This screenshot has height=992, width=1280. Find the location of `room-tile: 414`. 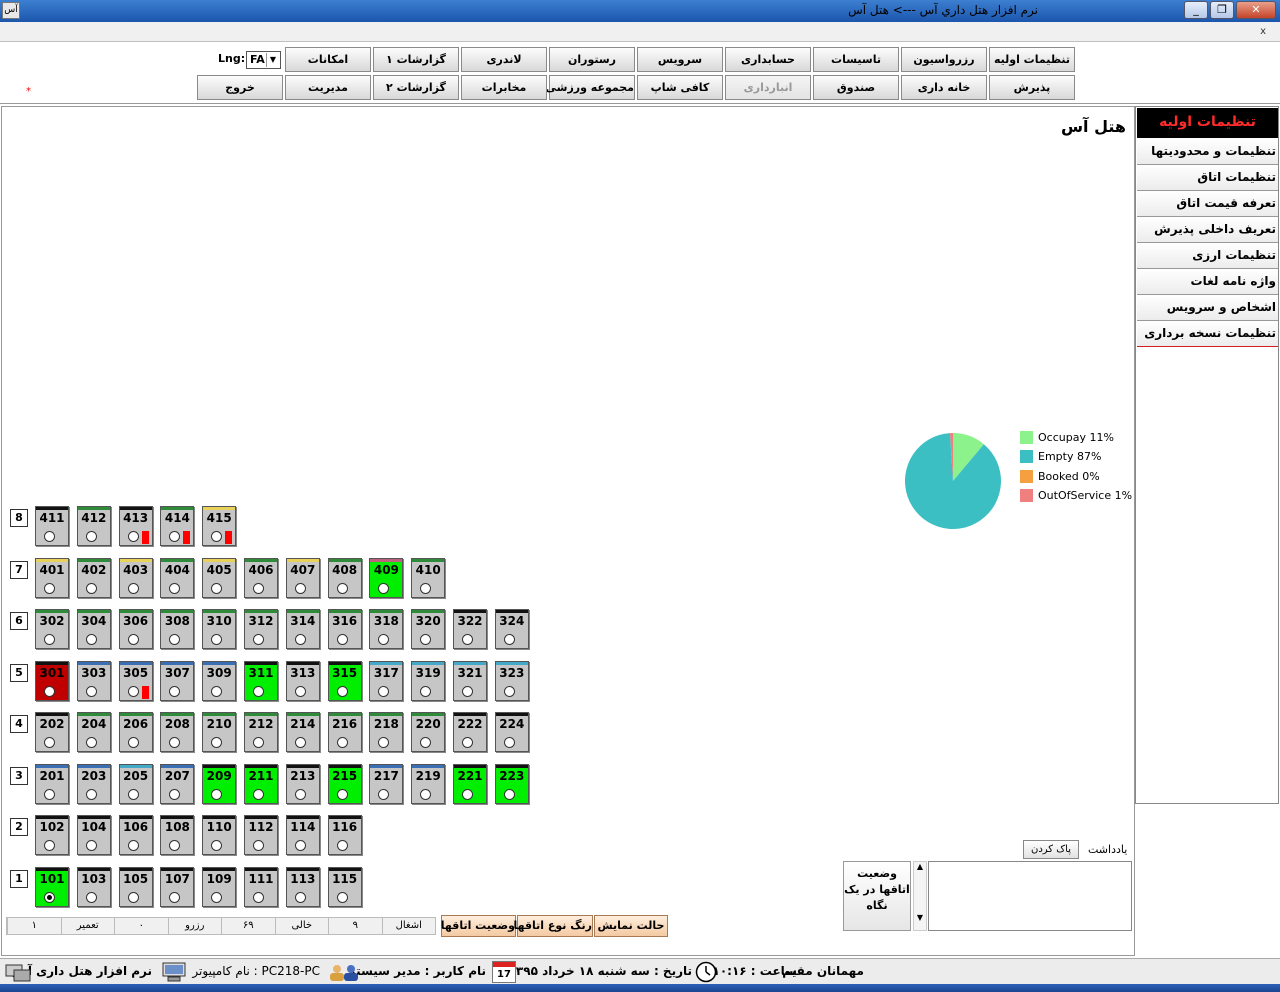

room-tile: 414 is located at coordinates (177, 526).